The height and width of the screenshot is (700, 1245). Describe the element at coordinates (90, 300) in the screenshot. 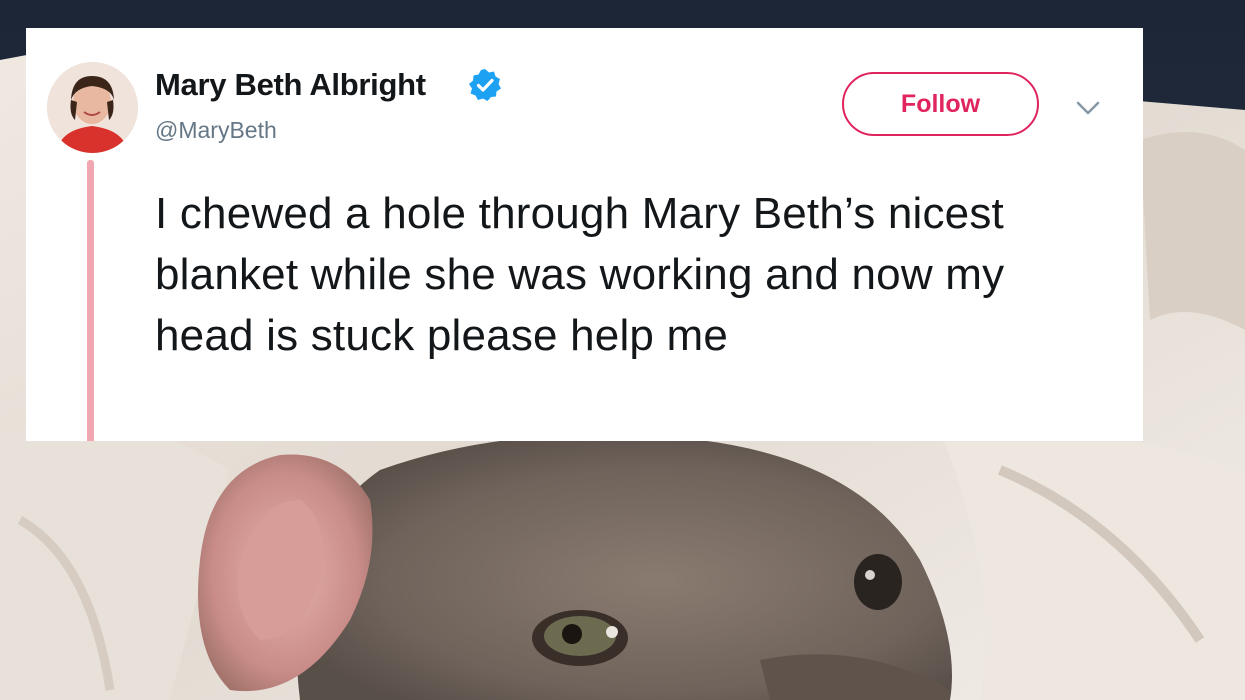

I see `thread-line` at that location.